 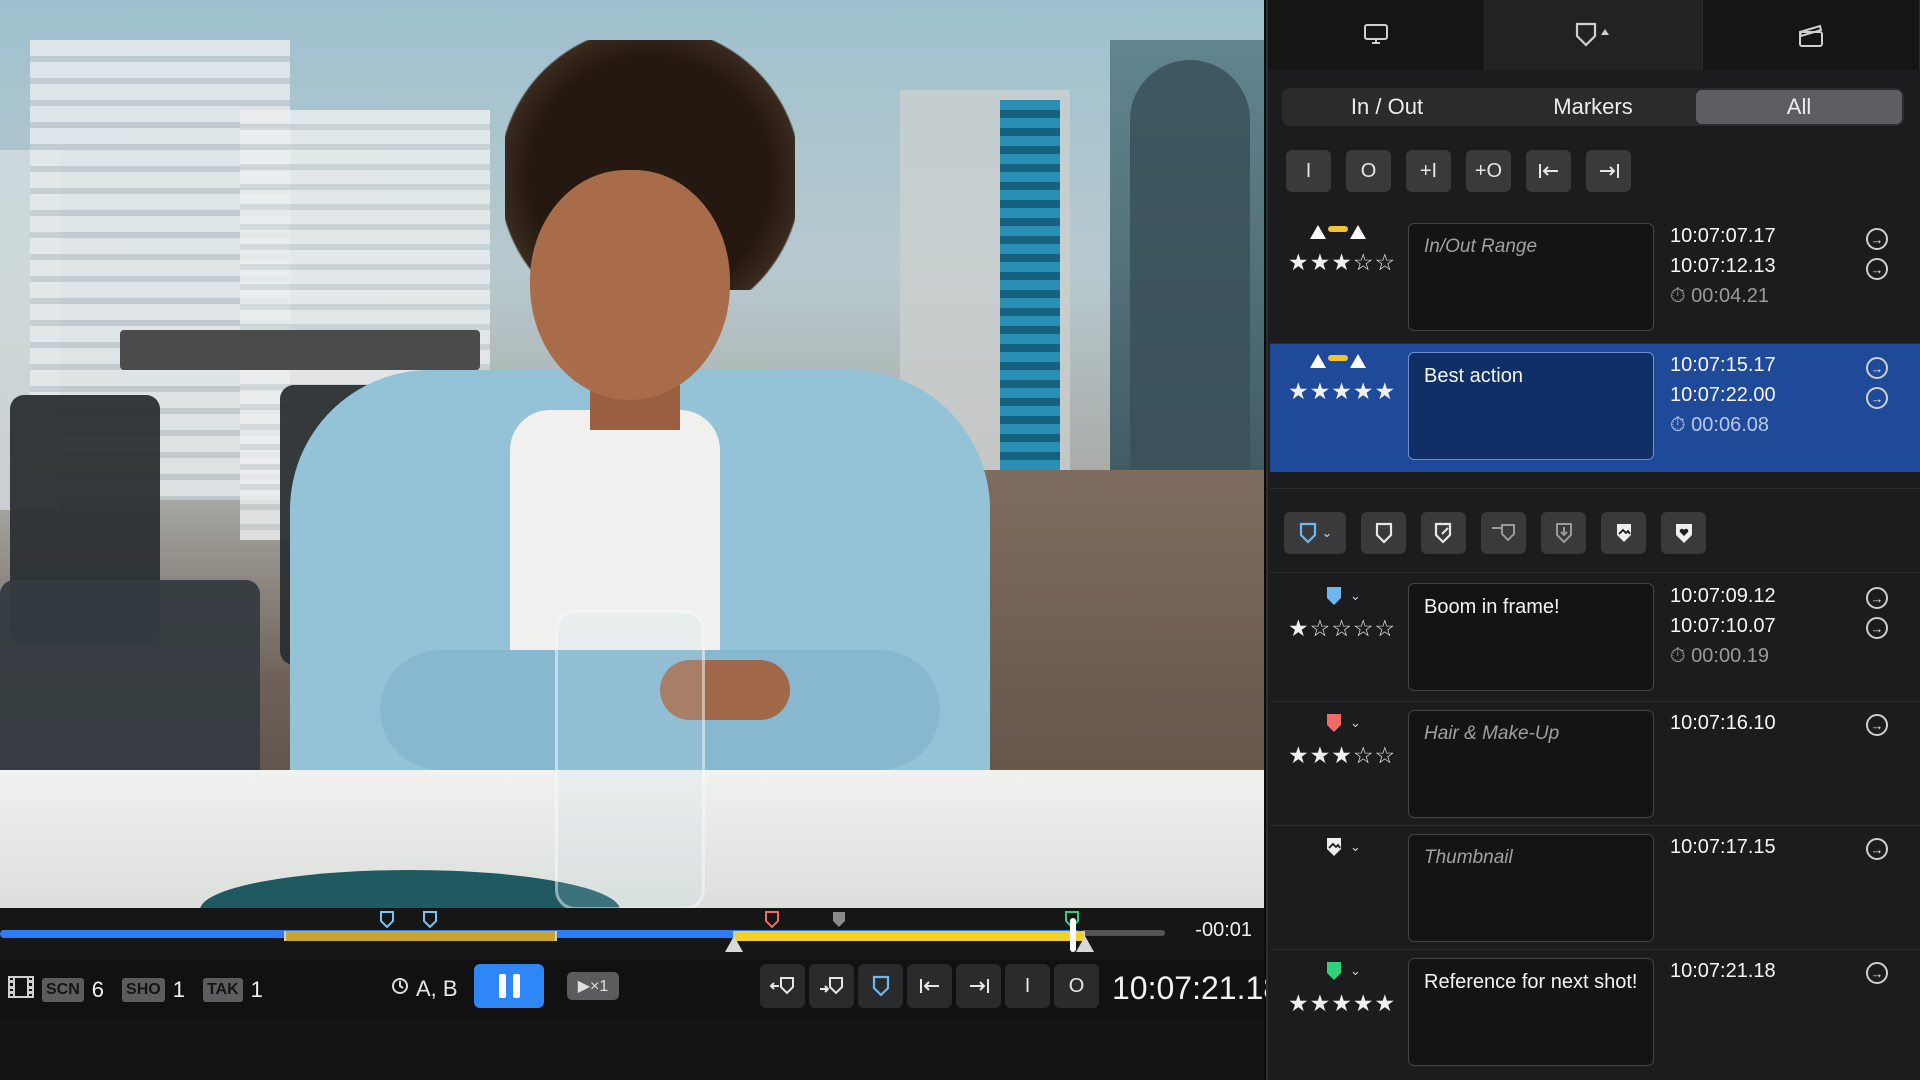 I want to click on tab-monitor, so click(x=1377, y=35).